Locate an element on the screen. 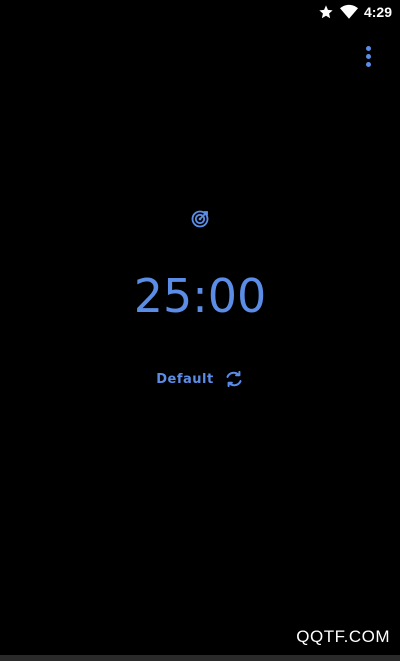  timer-display: 25:00 is located at coordinates (200, 296).